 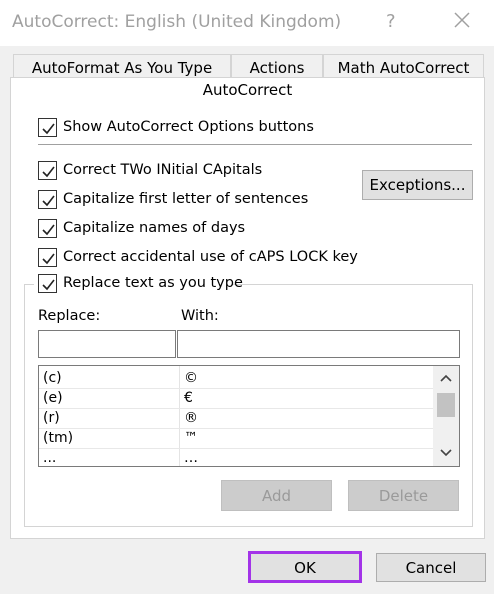 I want to click on replace-label: Replace:, so click(x=69, y=316).